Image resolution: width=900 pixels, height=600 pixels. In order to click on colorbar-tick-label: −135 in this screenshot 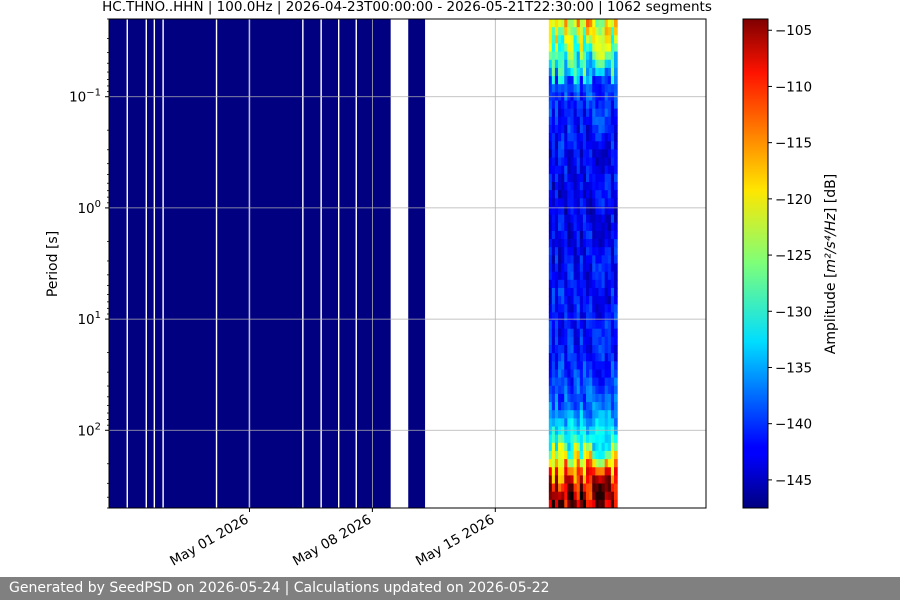, I will do `click(793, 368)`.